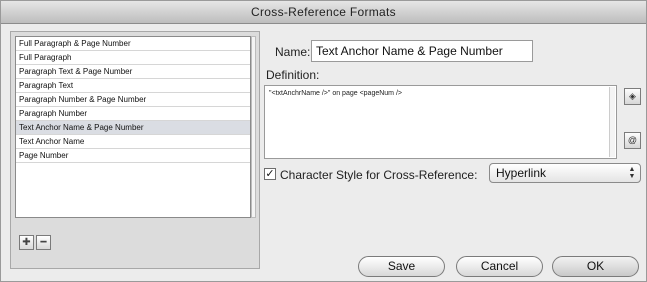 The image size is (647, 282). What do you see at coordinates (521, 173) in the screenshot?
I see `character-style-value: Hyperlink` at bounding box center [521, 173].